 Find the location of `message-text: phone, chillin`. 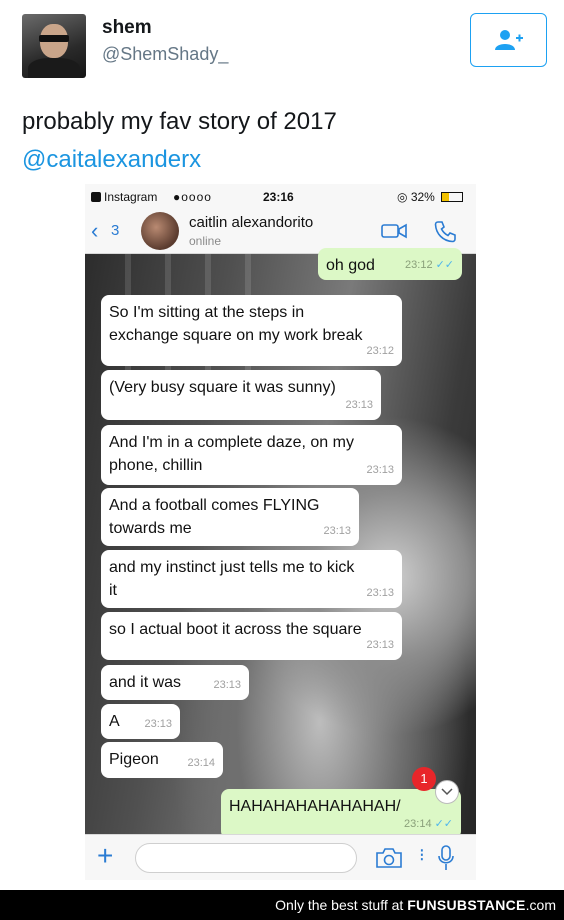

message-text: phone, chillin is located at coordinates (156, 465).